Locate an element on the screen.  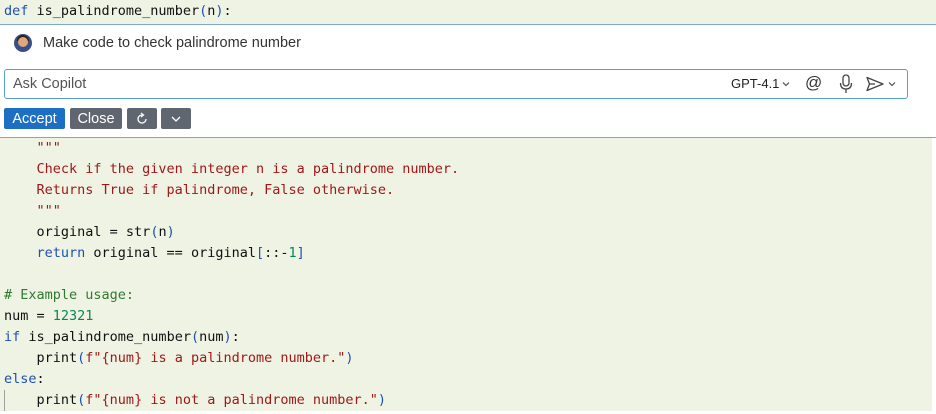
number: 1 is located at coordinates (292, 253).